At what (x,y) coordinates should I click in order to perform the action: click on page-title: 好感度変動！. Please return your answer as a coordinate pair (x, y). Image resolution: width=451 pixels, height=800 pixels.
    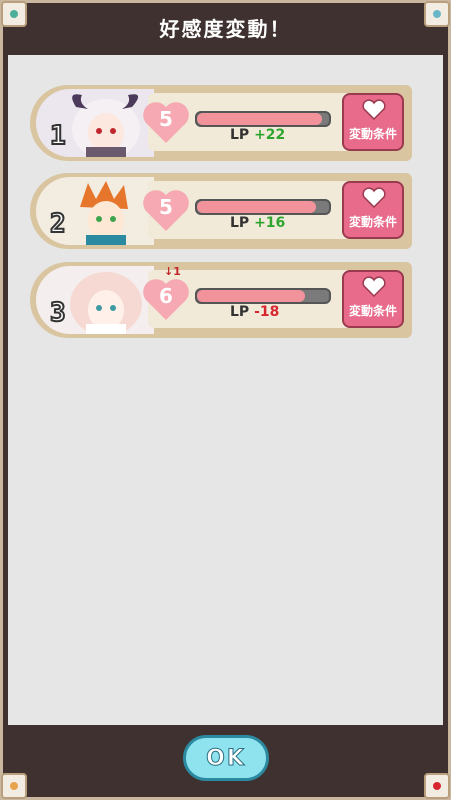
    Looking at the image, I should click on (225, 29).